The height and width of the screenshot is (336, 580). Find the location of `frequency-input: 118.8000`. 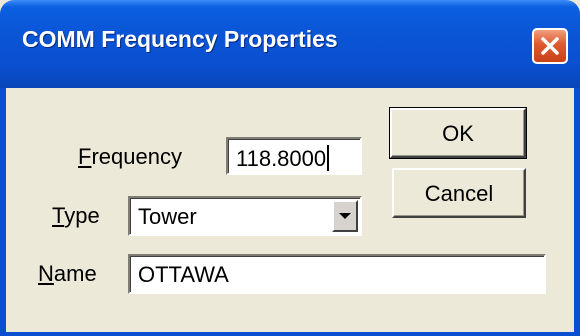

frequency-input: 118.8000 is located at coordinates (294, 156).